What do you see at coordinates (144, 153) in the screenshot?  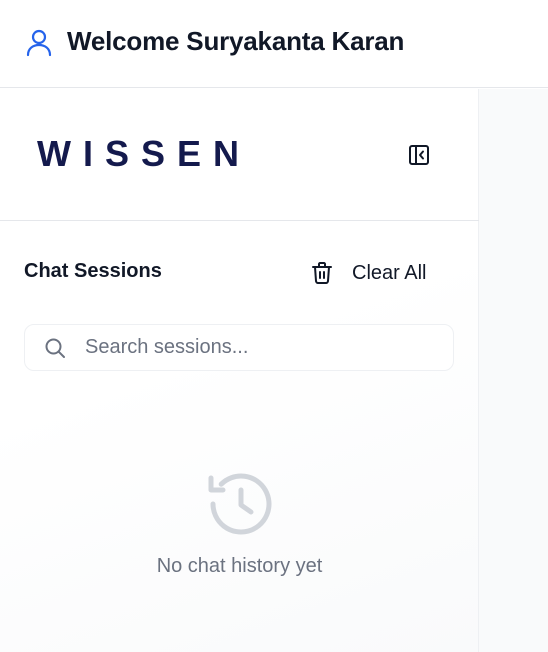 I see `brand-logo: WISSEN` at bounding box center [144, 153].